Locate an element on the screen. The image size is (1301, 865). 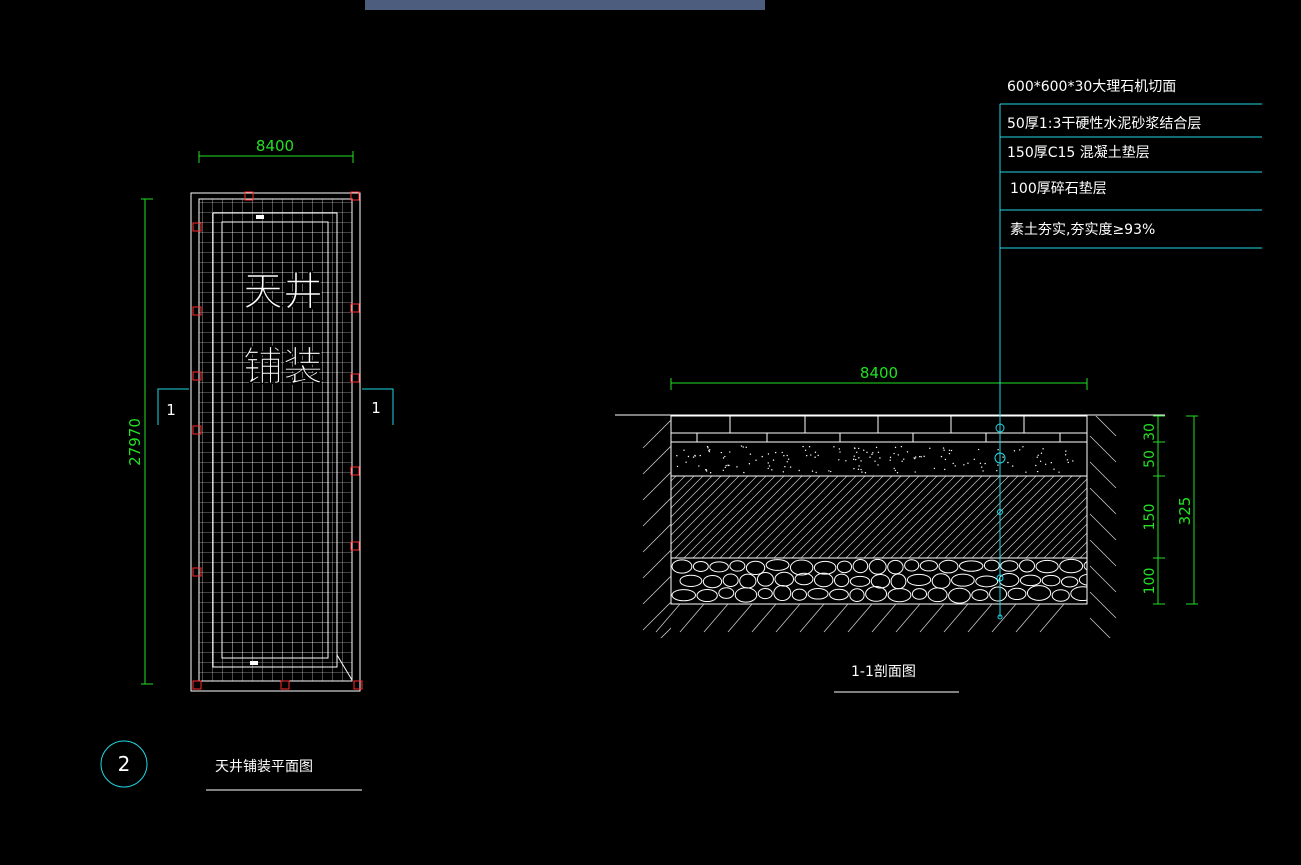
layer-marble is located at coordinates (879, 429).